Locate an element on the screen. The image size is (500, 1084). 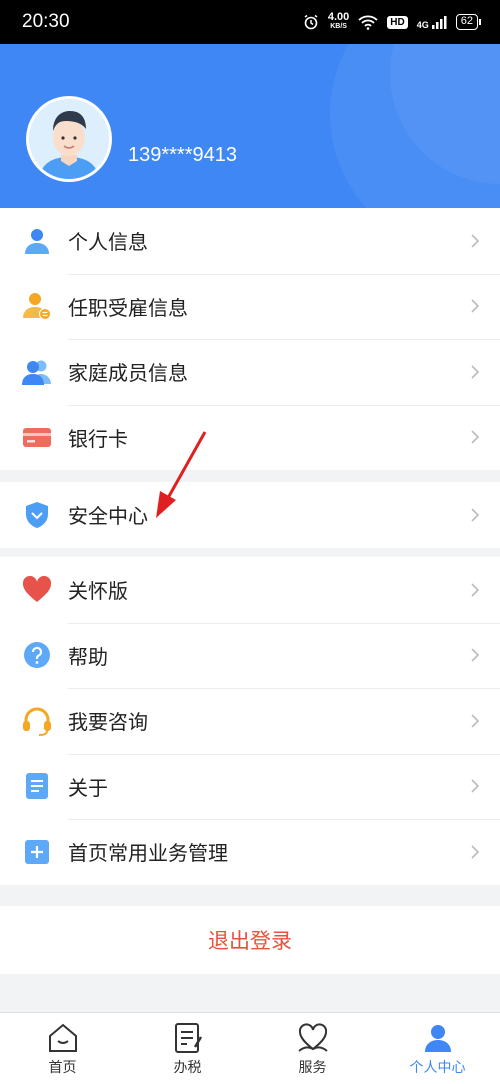
profile-icon is located at coordinates (437, 1038).